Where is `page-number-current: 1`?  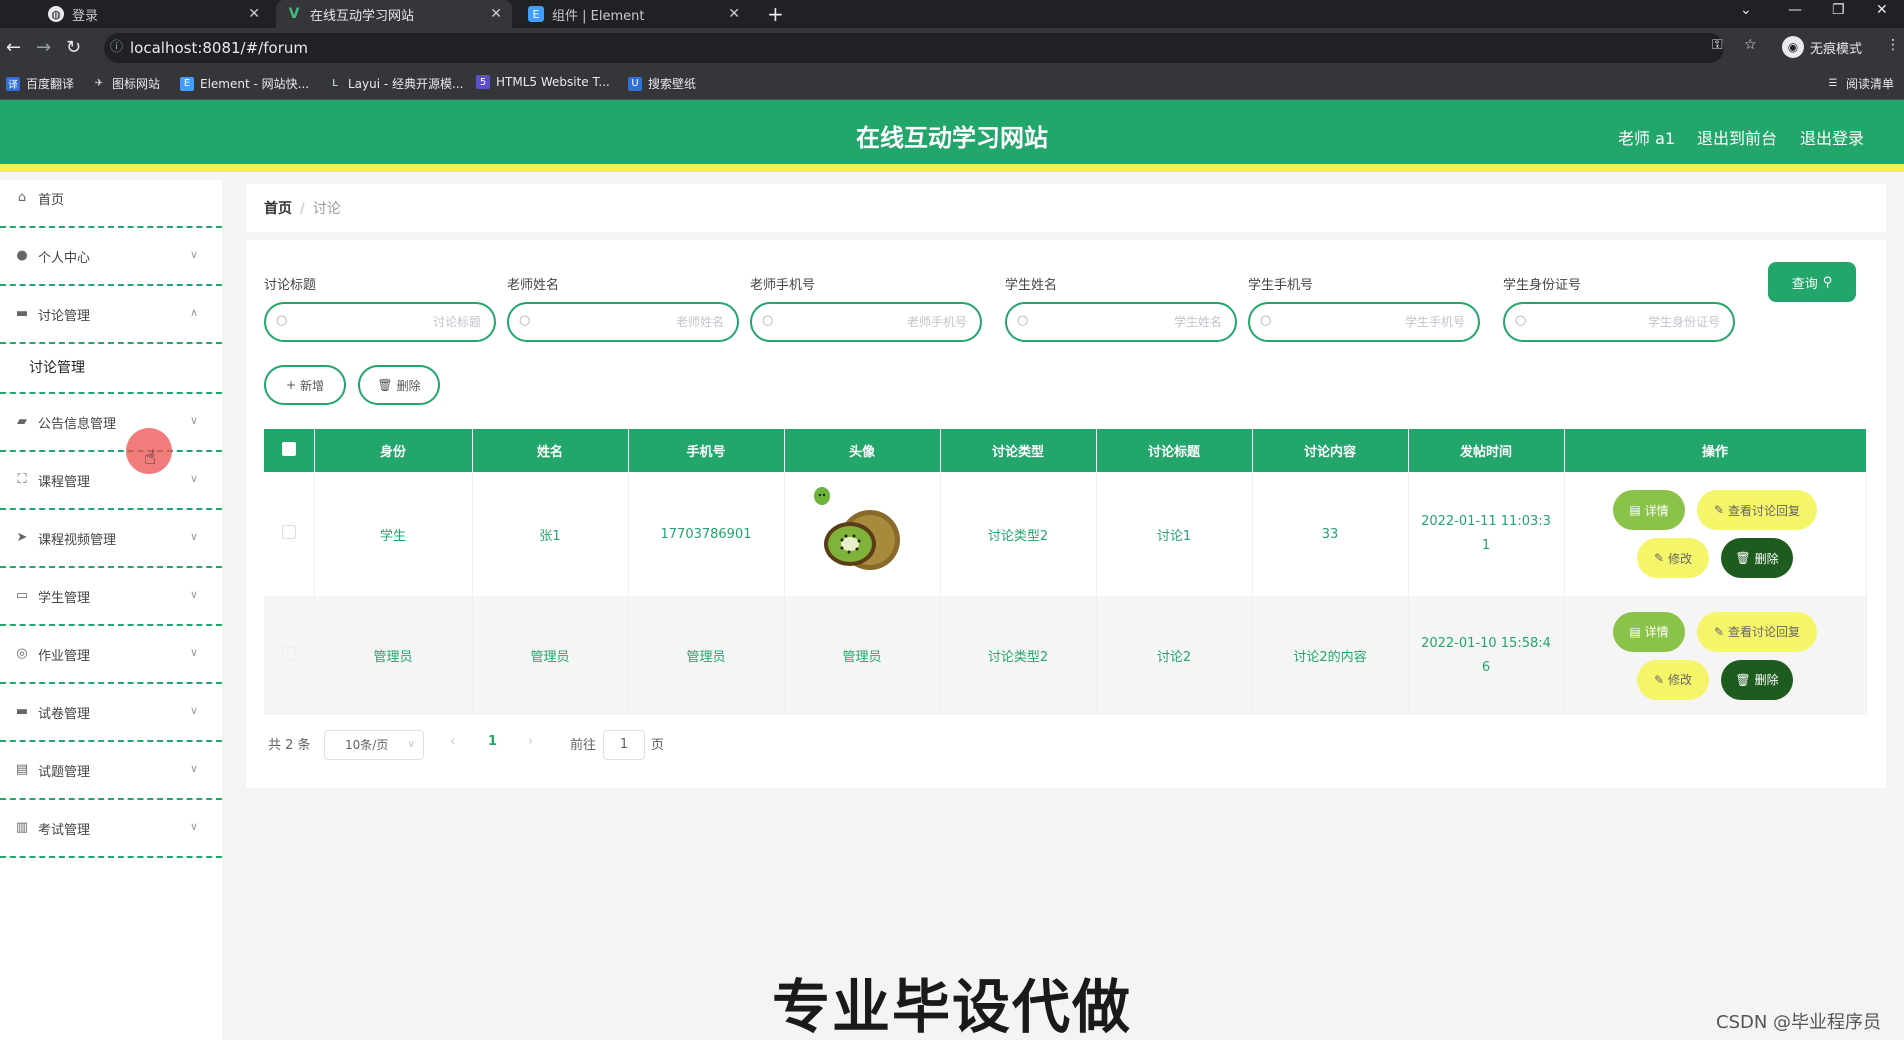 page-number-current: 1 is located at coordinates (492, 741).